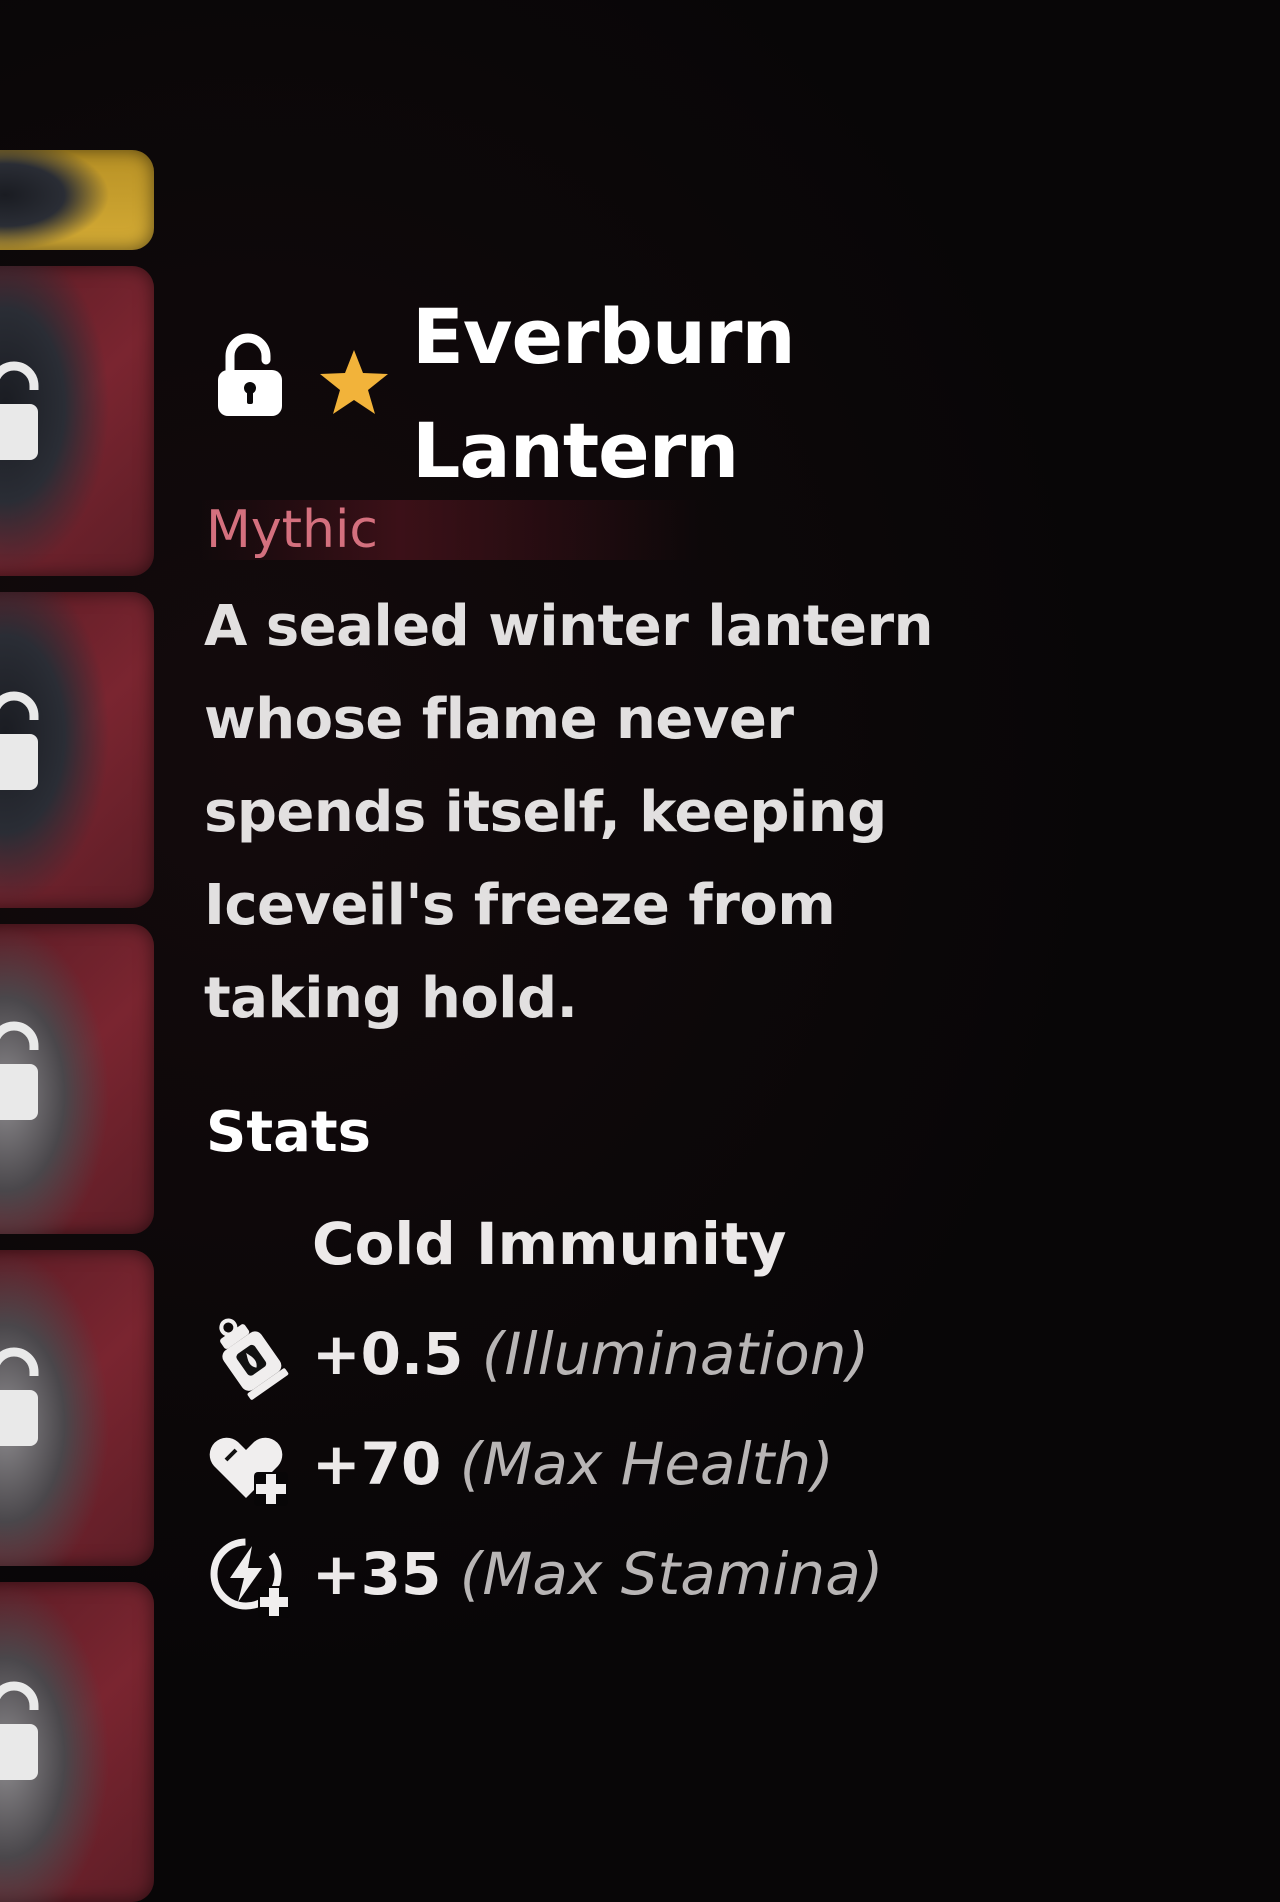 Image resolution: width=1280 pixels, height=1902 pixels. I want to click on lantern-icon, so click(254, 1359).